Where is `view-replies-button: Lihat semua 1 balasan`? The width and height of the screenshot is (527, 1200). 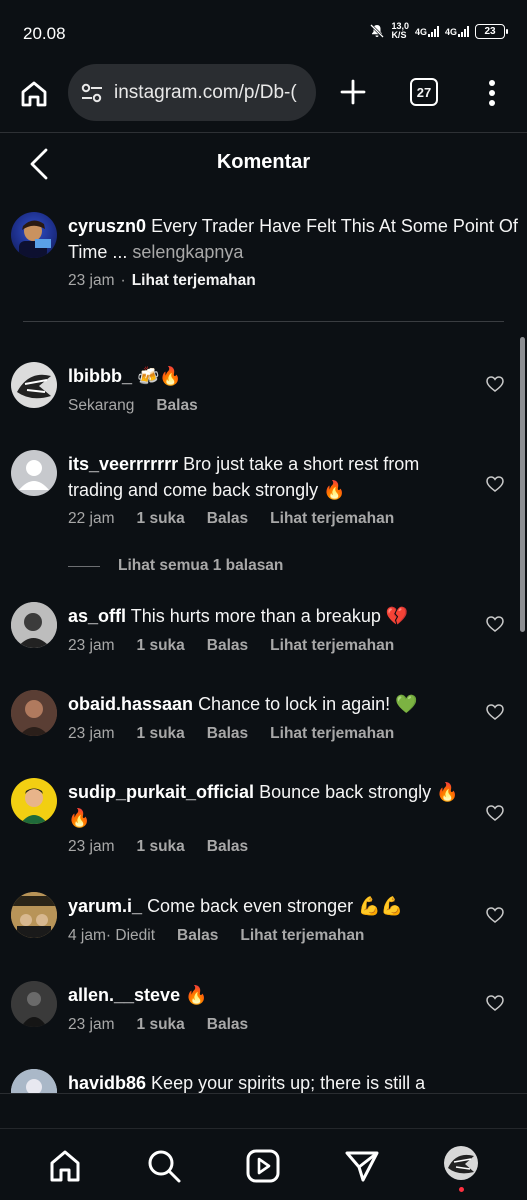
view-replies-button: Lihat semua 1 balasan is located at coordinates (175, 566).